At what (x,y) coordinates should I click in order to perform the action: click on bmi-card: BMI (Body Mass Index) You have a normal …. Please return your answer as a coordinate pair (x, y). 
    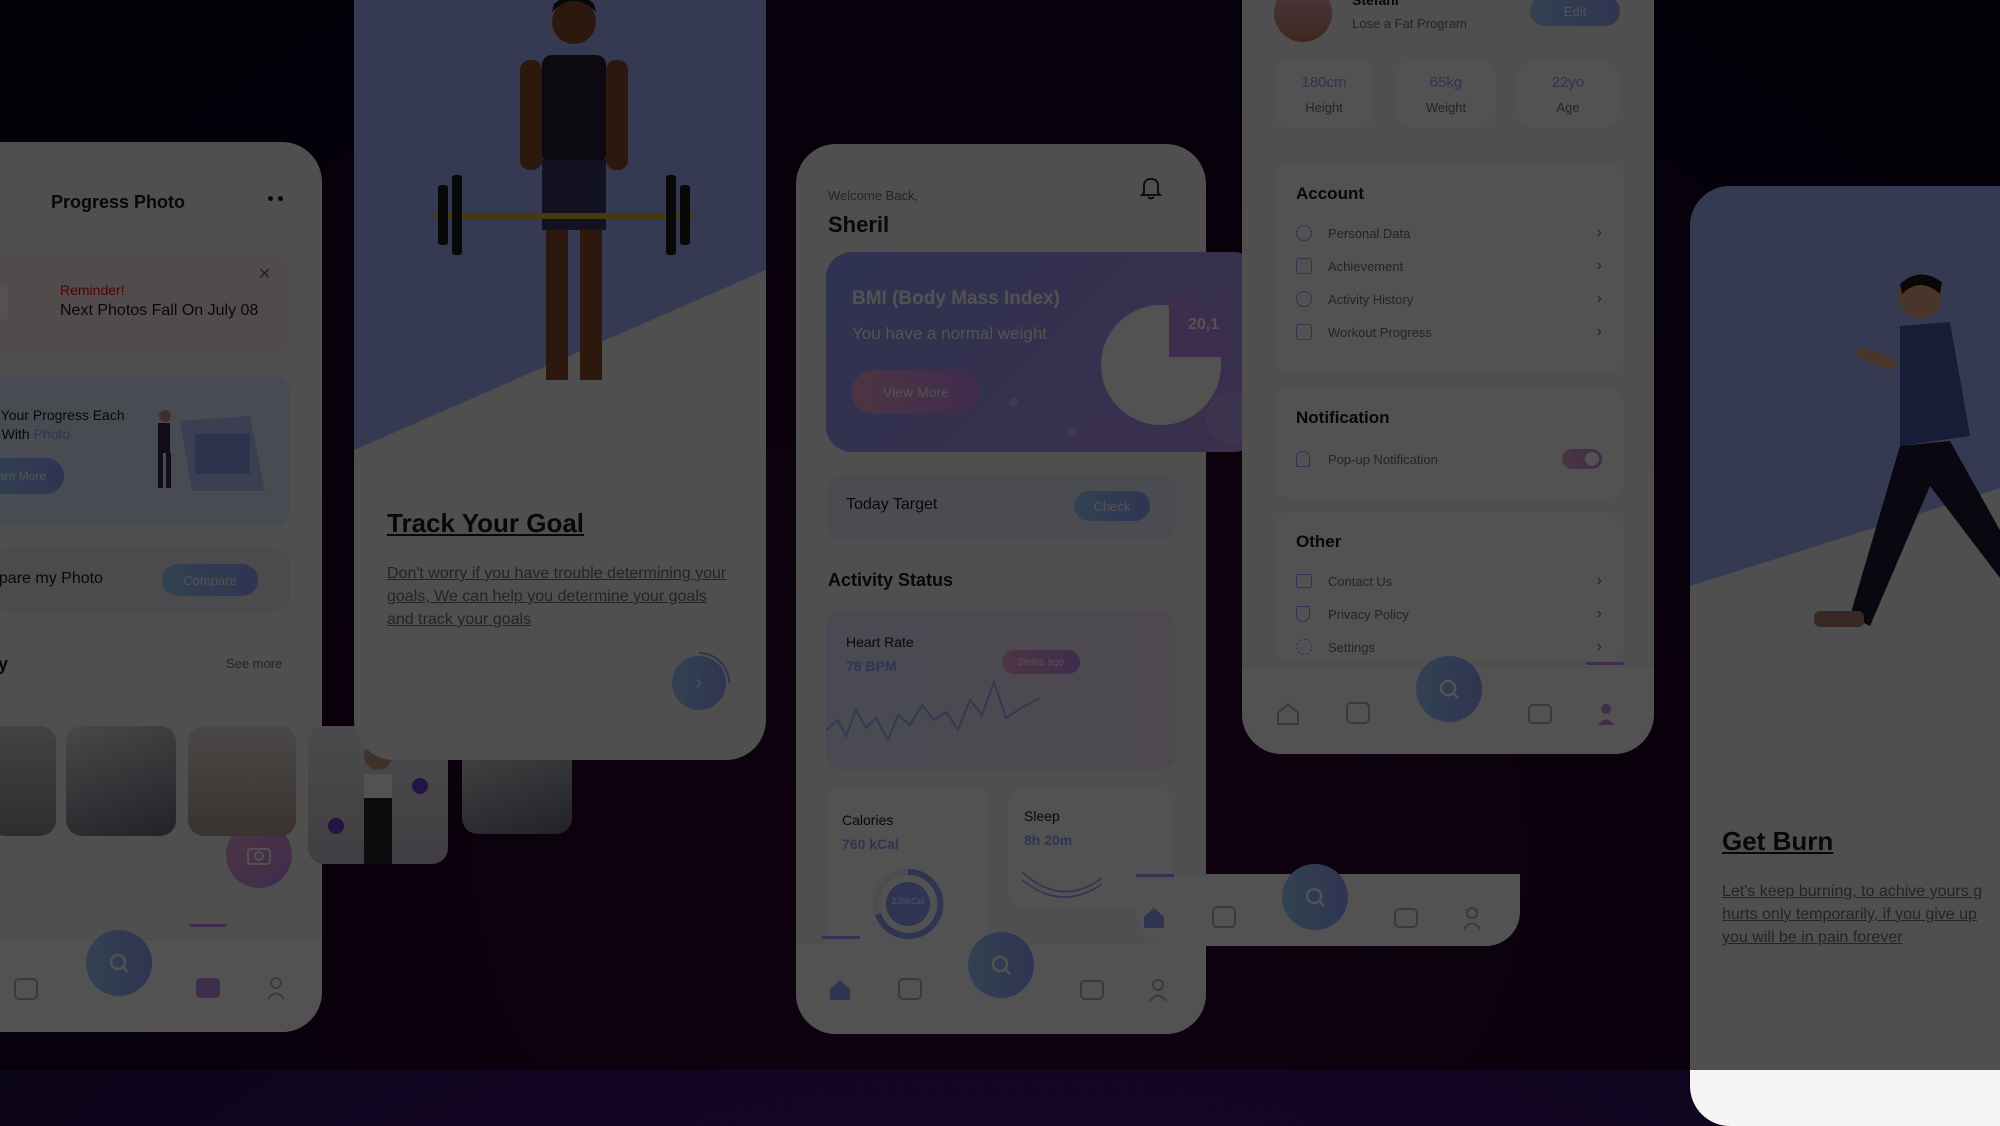
    Looking at the image, I should click on (1043, 352).